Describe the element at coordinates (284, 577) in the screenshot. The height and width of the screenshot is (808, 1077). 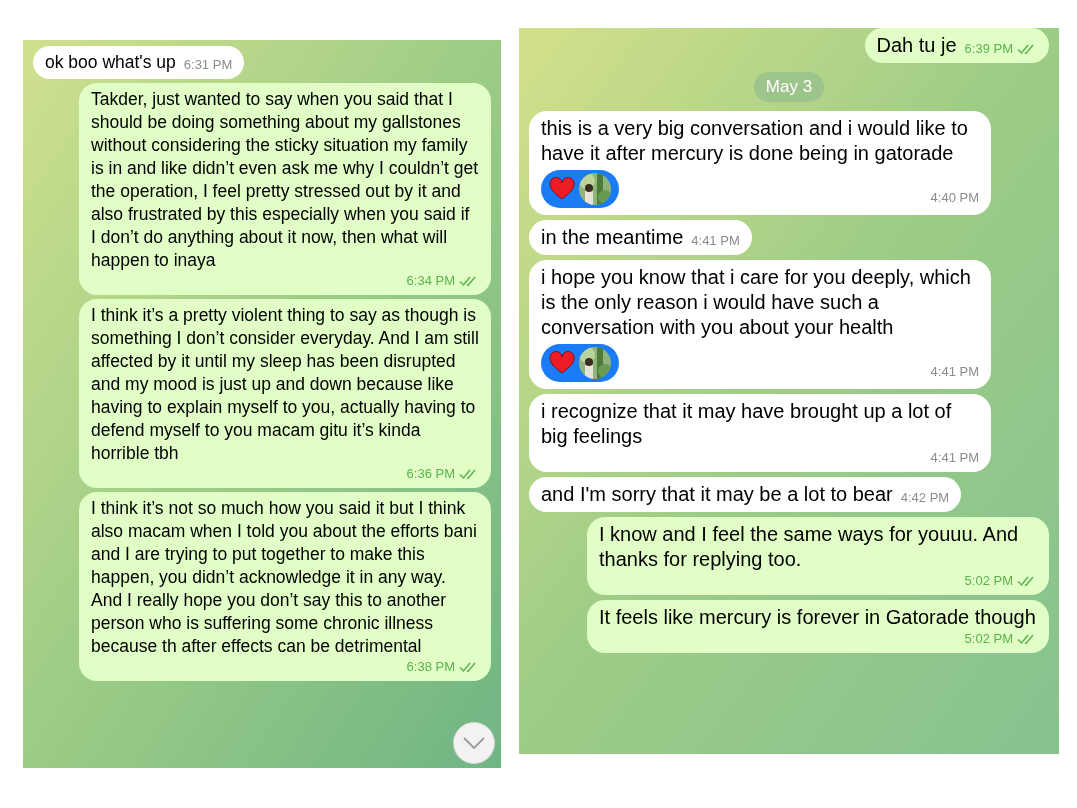
I see `message-text: I think it’s not so much how you said it but I think also macam when I told you about the efforts bani and I are trying to put together to make this happen, you didn’t acknowledge it in any way. And I really hope you don’t say this to another person who is suffering some chronic illness because th after effects can be detrimental` at that location.